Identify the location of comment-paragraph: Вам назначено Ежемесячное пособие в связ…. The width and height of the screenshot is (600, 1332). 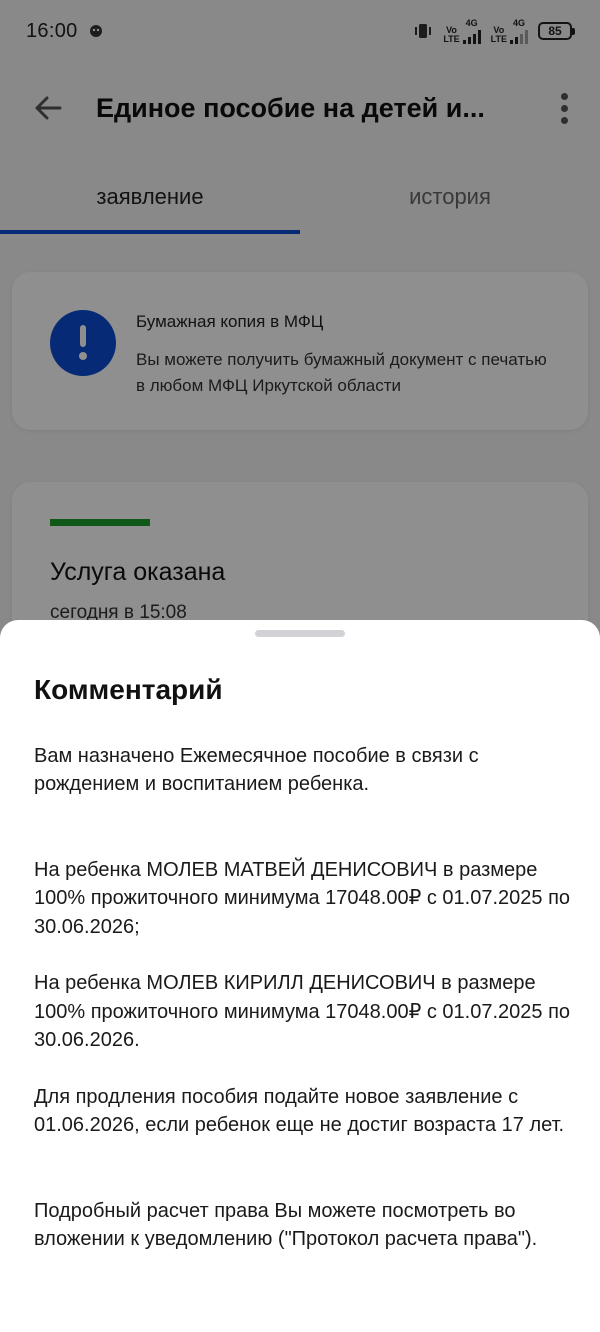
(256, 770).